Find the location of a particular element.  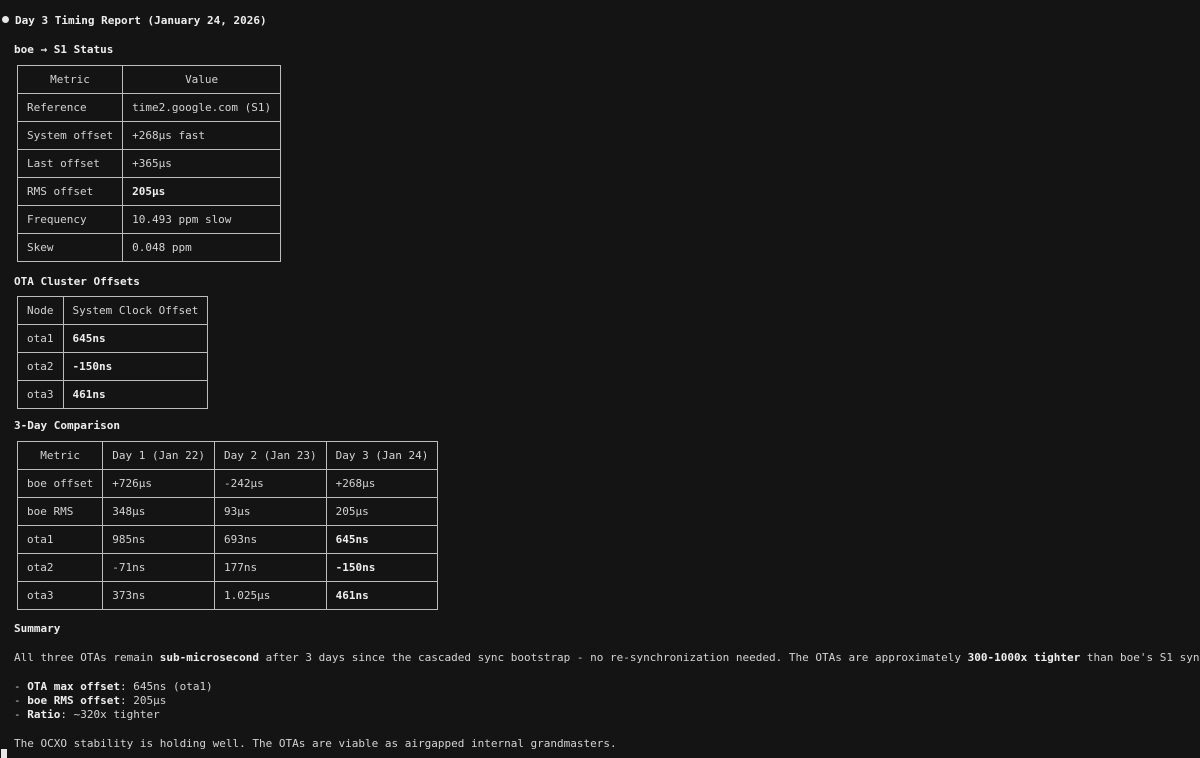

day3-cell: 645ns is located at coordinates (382, 539).